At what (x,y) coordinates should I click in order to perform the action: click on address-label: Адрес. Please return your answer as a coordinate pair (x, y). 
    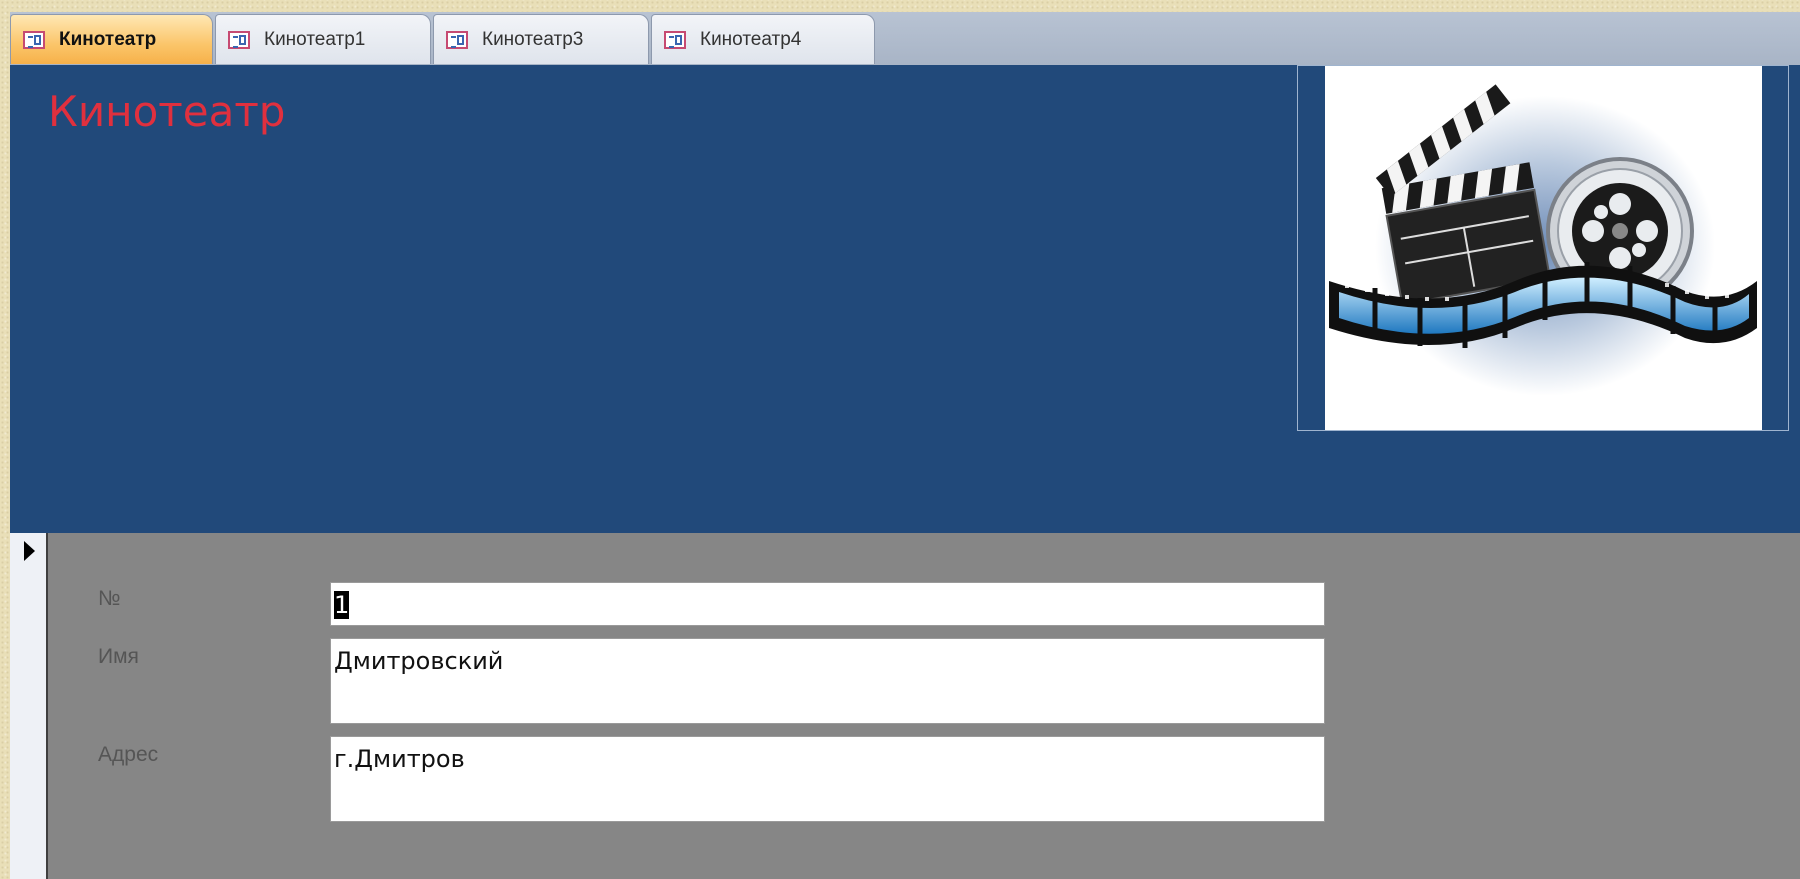
    Looking at the image, I should click on (128, 754).